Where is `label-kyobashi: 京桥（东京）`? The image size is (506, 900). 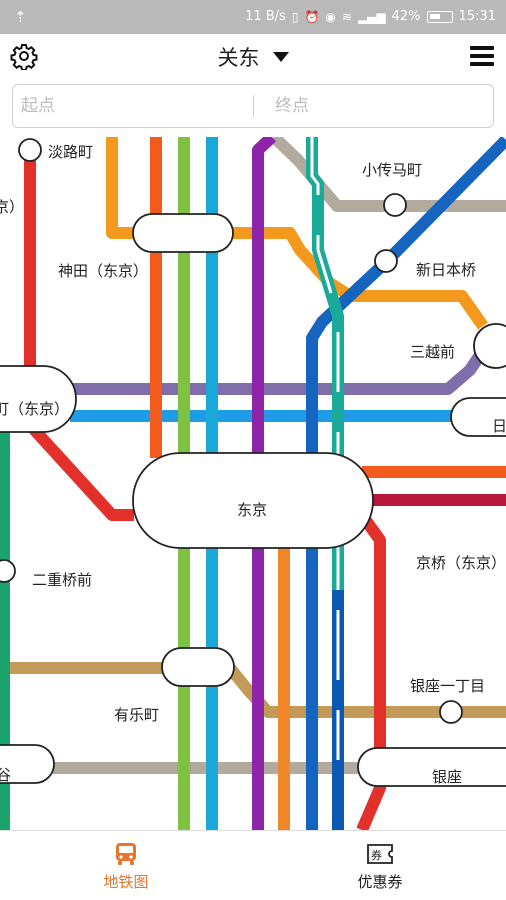 label-kyobashi: 京桥（东京） is located at coordinates (461, 563).